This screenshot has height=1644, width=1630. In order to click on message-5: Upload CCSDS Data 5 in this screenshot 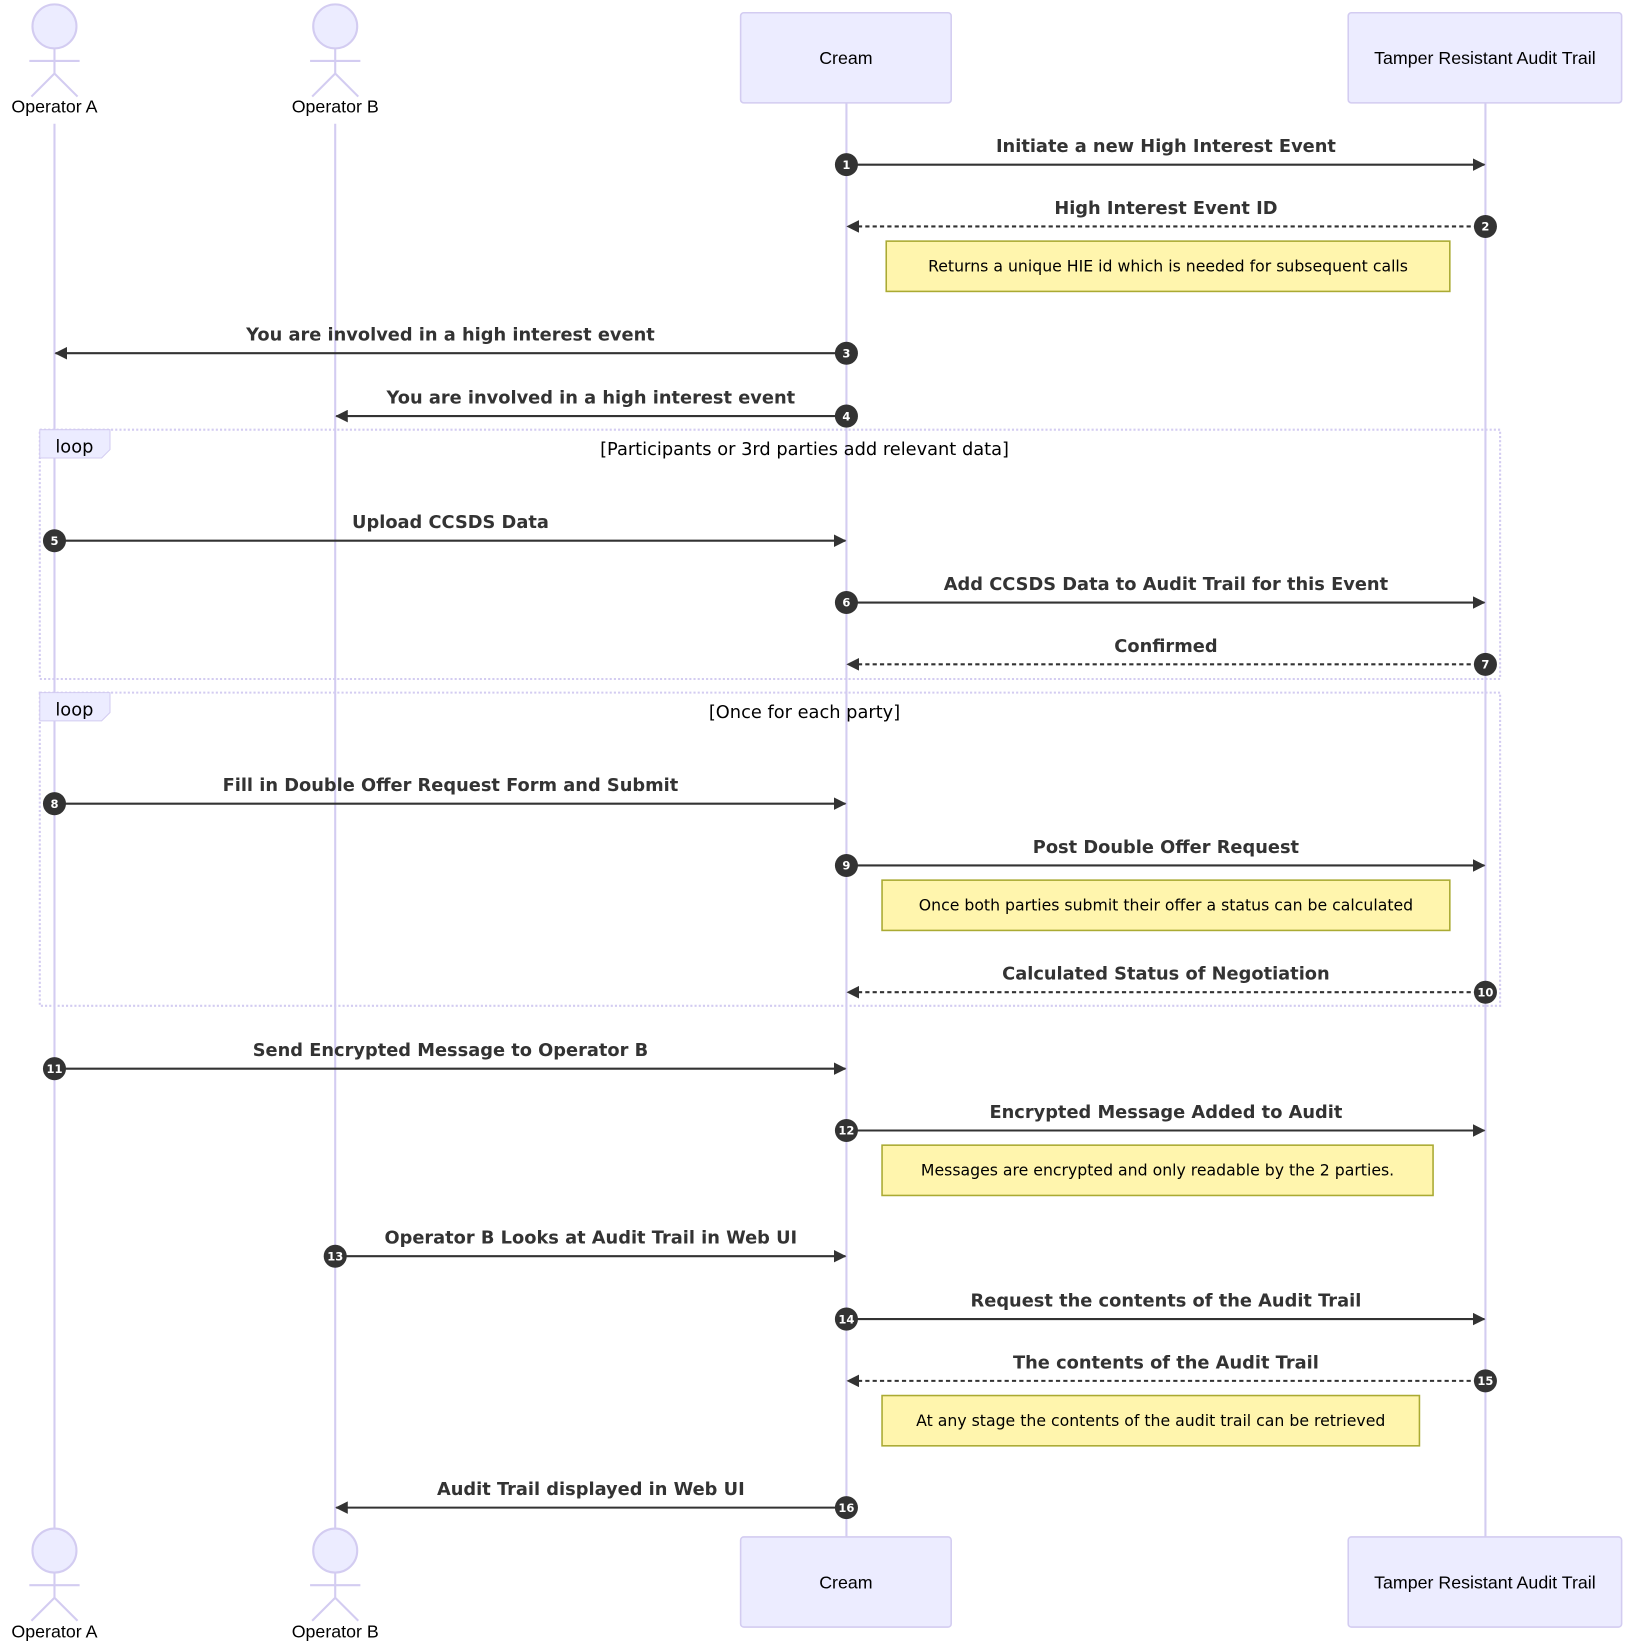, I will do `click(444, 532)`.